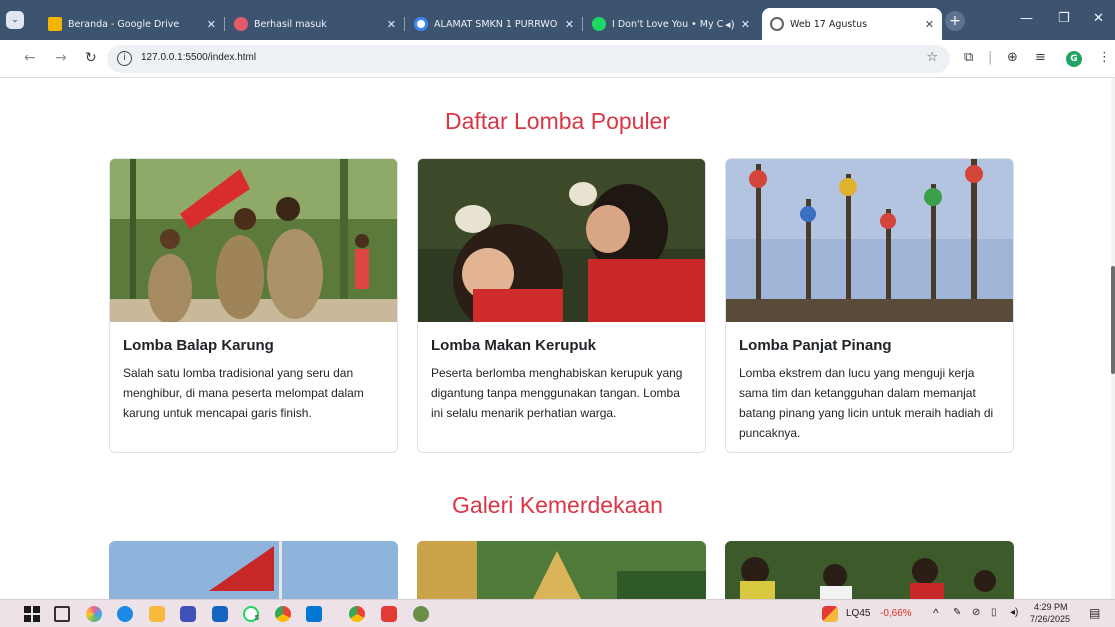 This screenshot has width=1115, height=627. I want to click on tab-web-17-agustus: Web 17 Agustus ✕, so click(852, 24).